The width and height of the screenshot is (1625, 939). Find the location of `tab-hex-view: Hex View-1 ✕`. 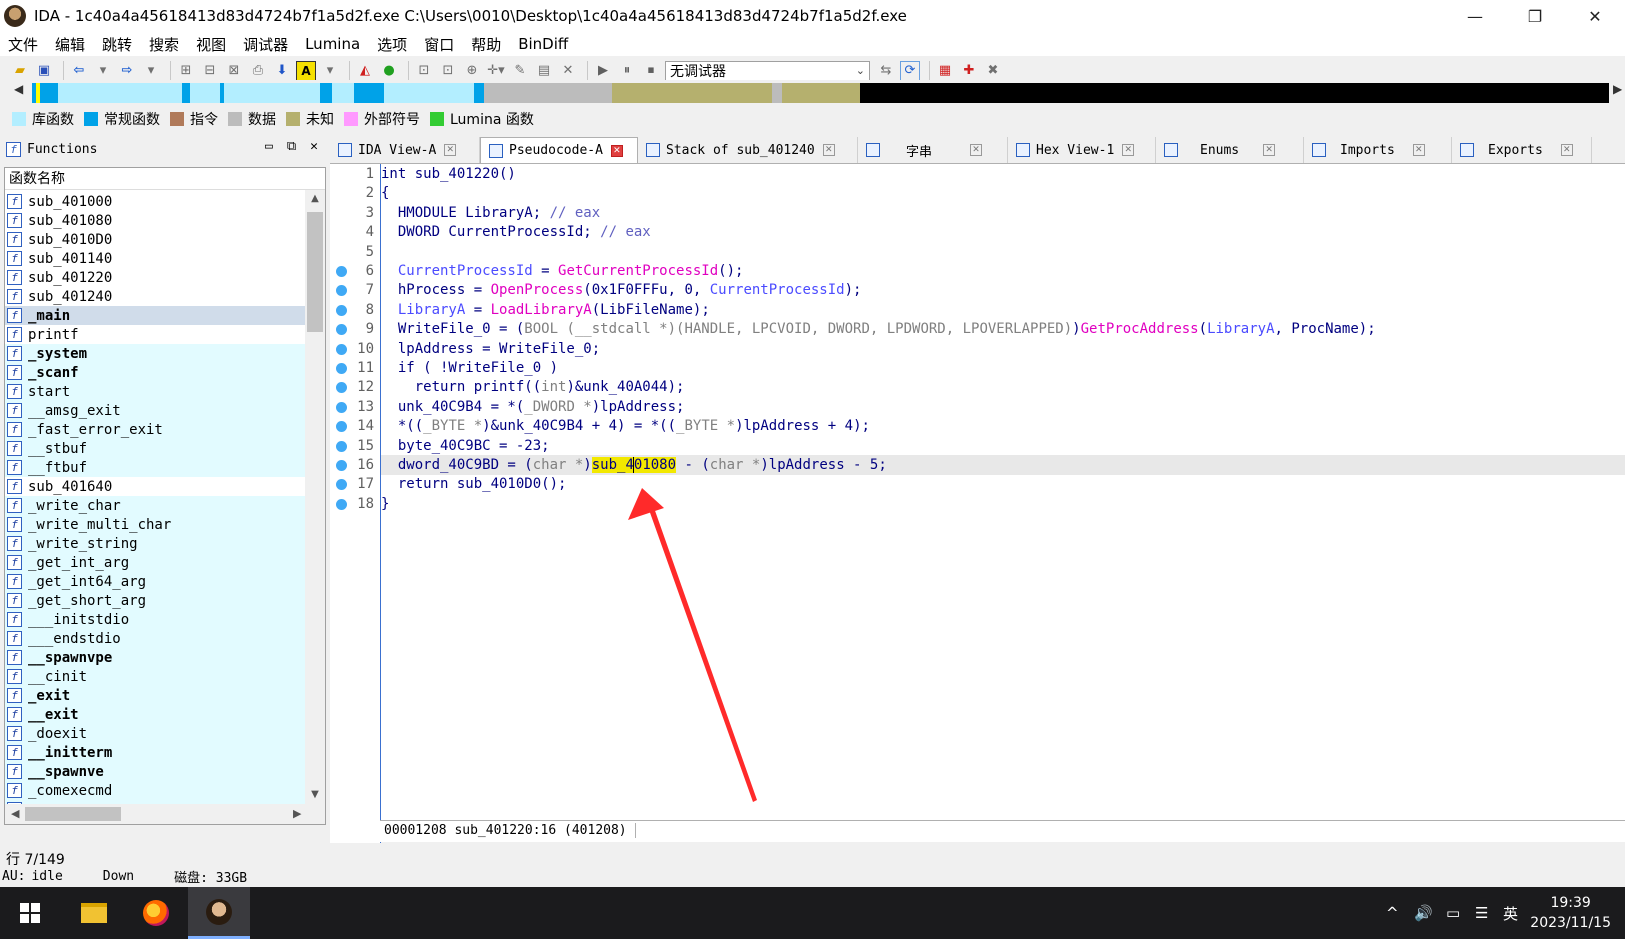

tab-hex-view: Hex View-1 ✕ is located at coordinates (1082, 150).